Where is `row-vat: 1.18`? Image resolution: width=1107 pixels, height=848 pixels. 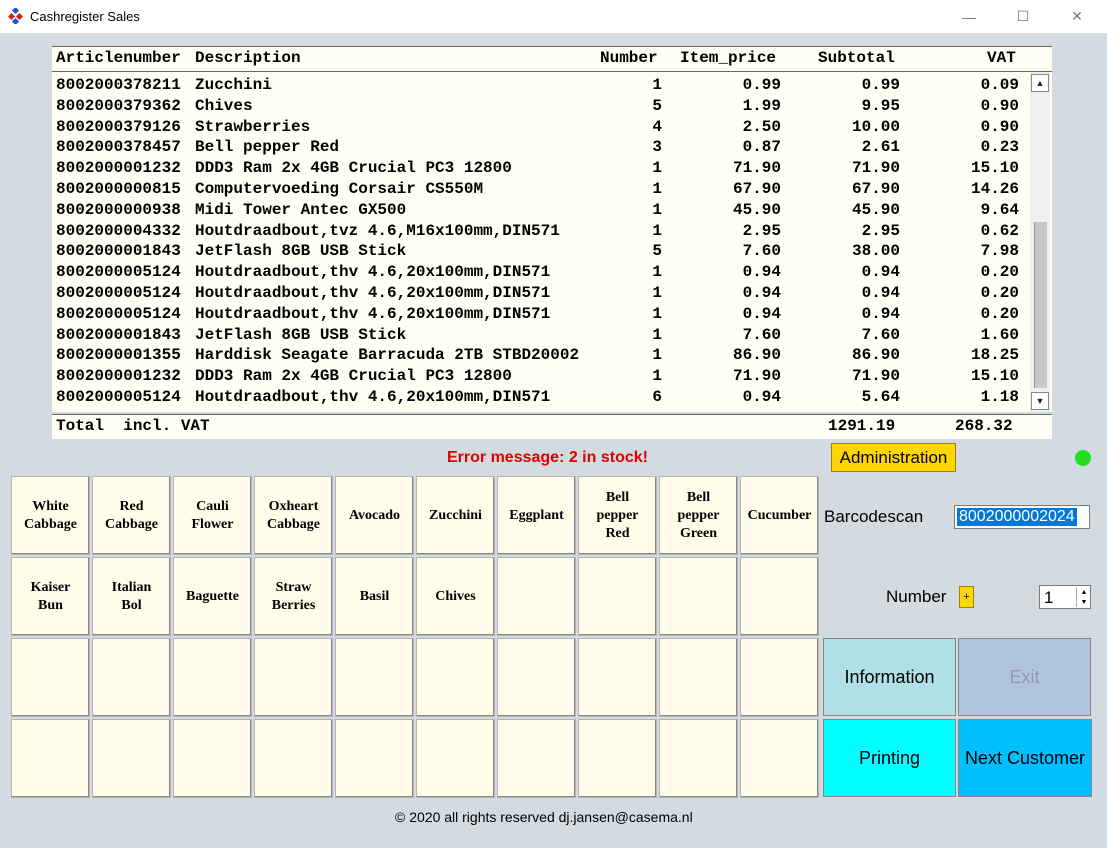
row-vat: 1.18 is located at coordinates (999, 397).